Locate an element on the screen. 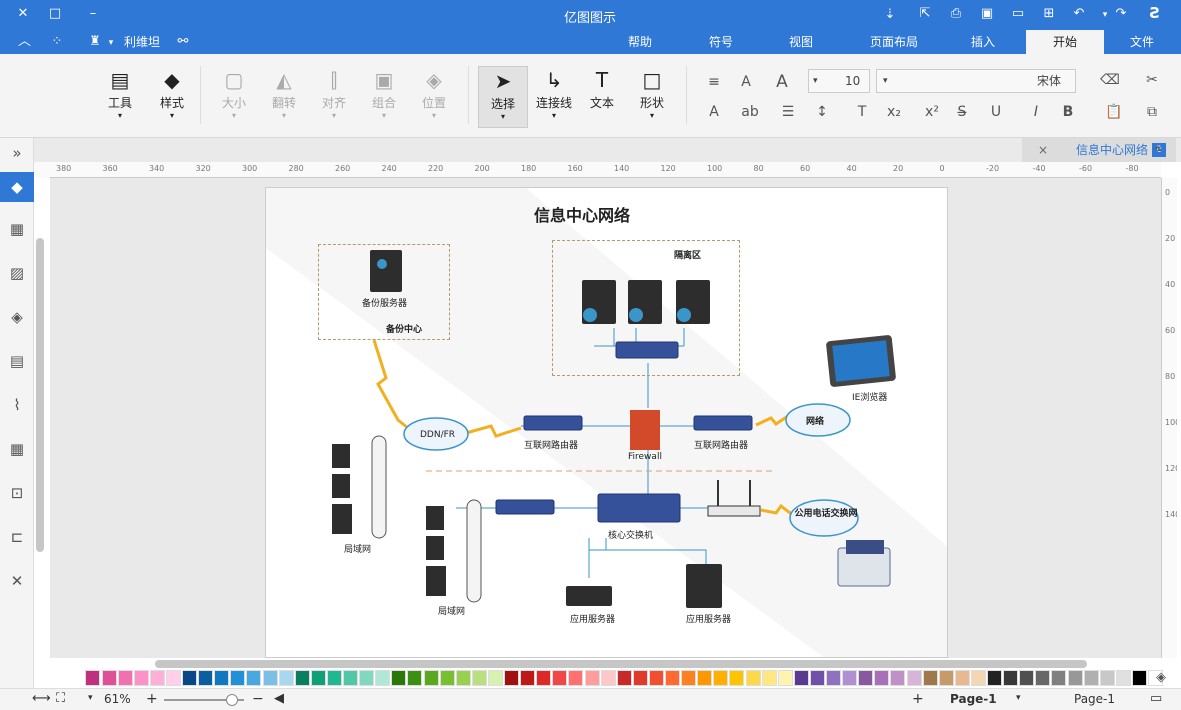 The width and height of the screenshot is (1181, 710). undo-icon: ↶ is located at coordinates (1079, 14).